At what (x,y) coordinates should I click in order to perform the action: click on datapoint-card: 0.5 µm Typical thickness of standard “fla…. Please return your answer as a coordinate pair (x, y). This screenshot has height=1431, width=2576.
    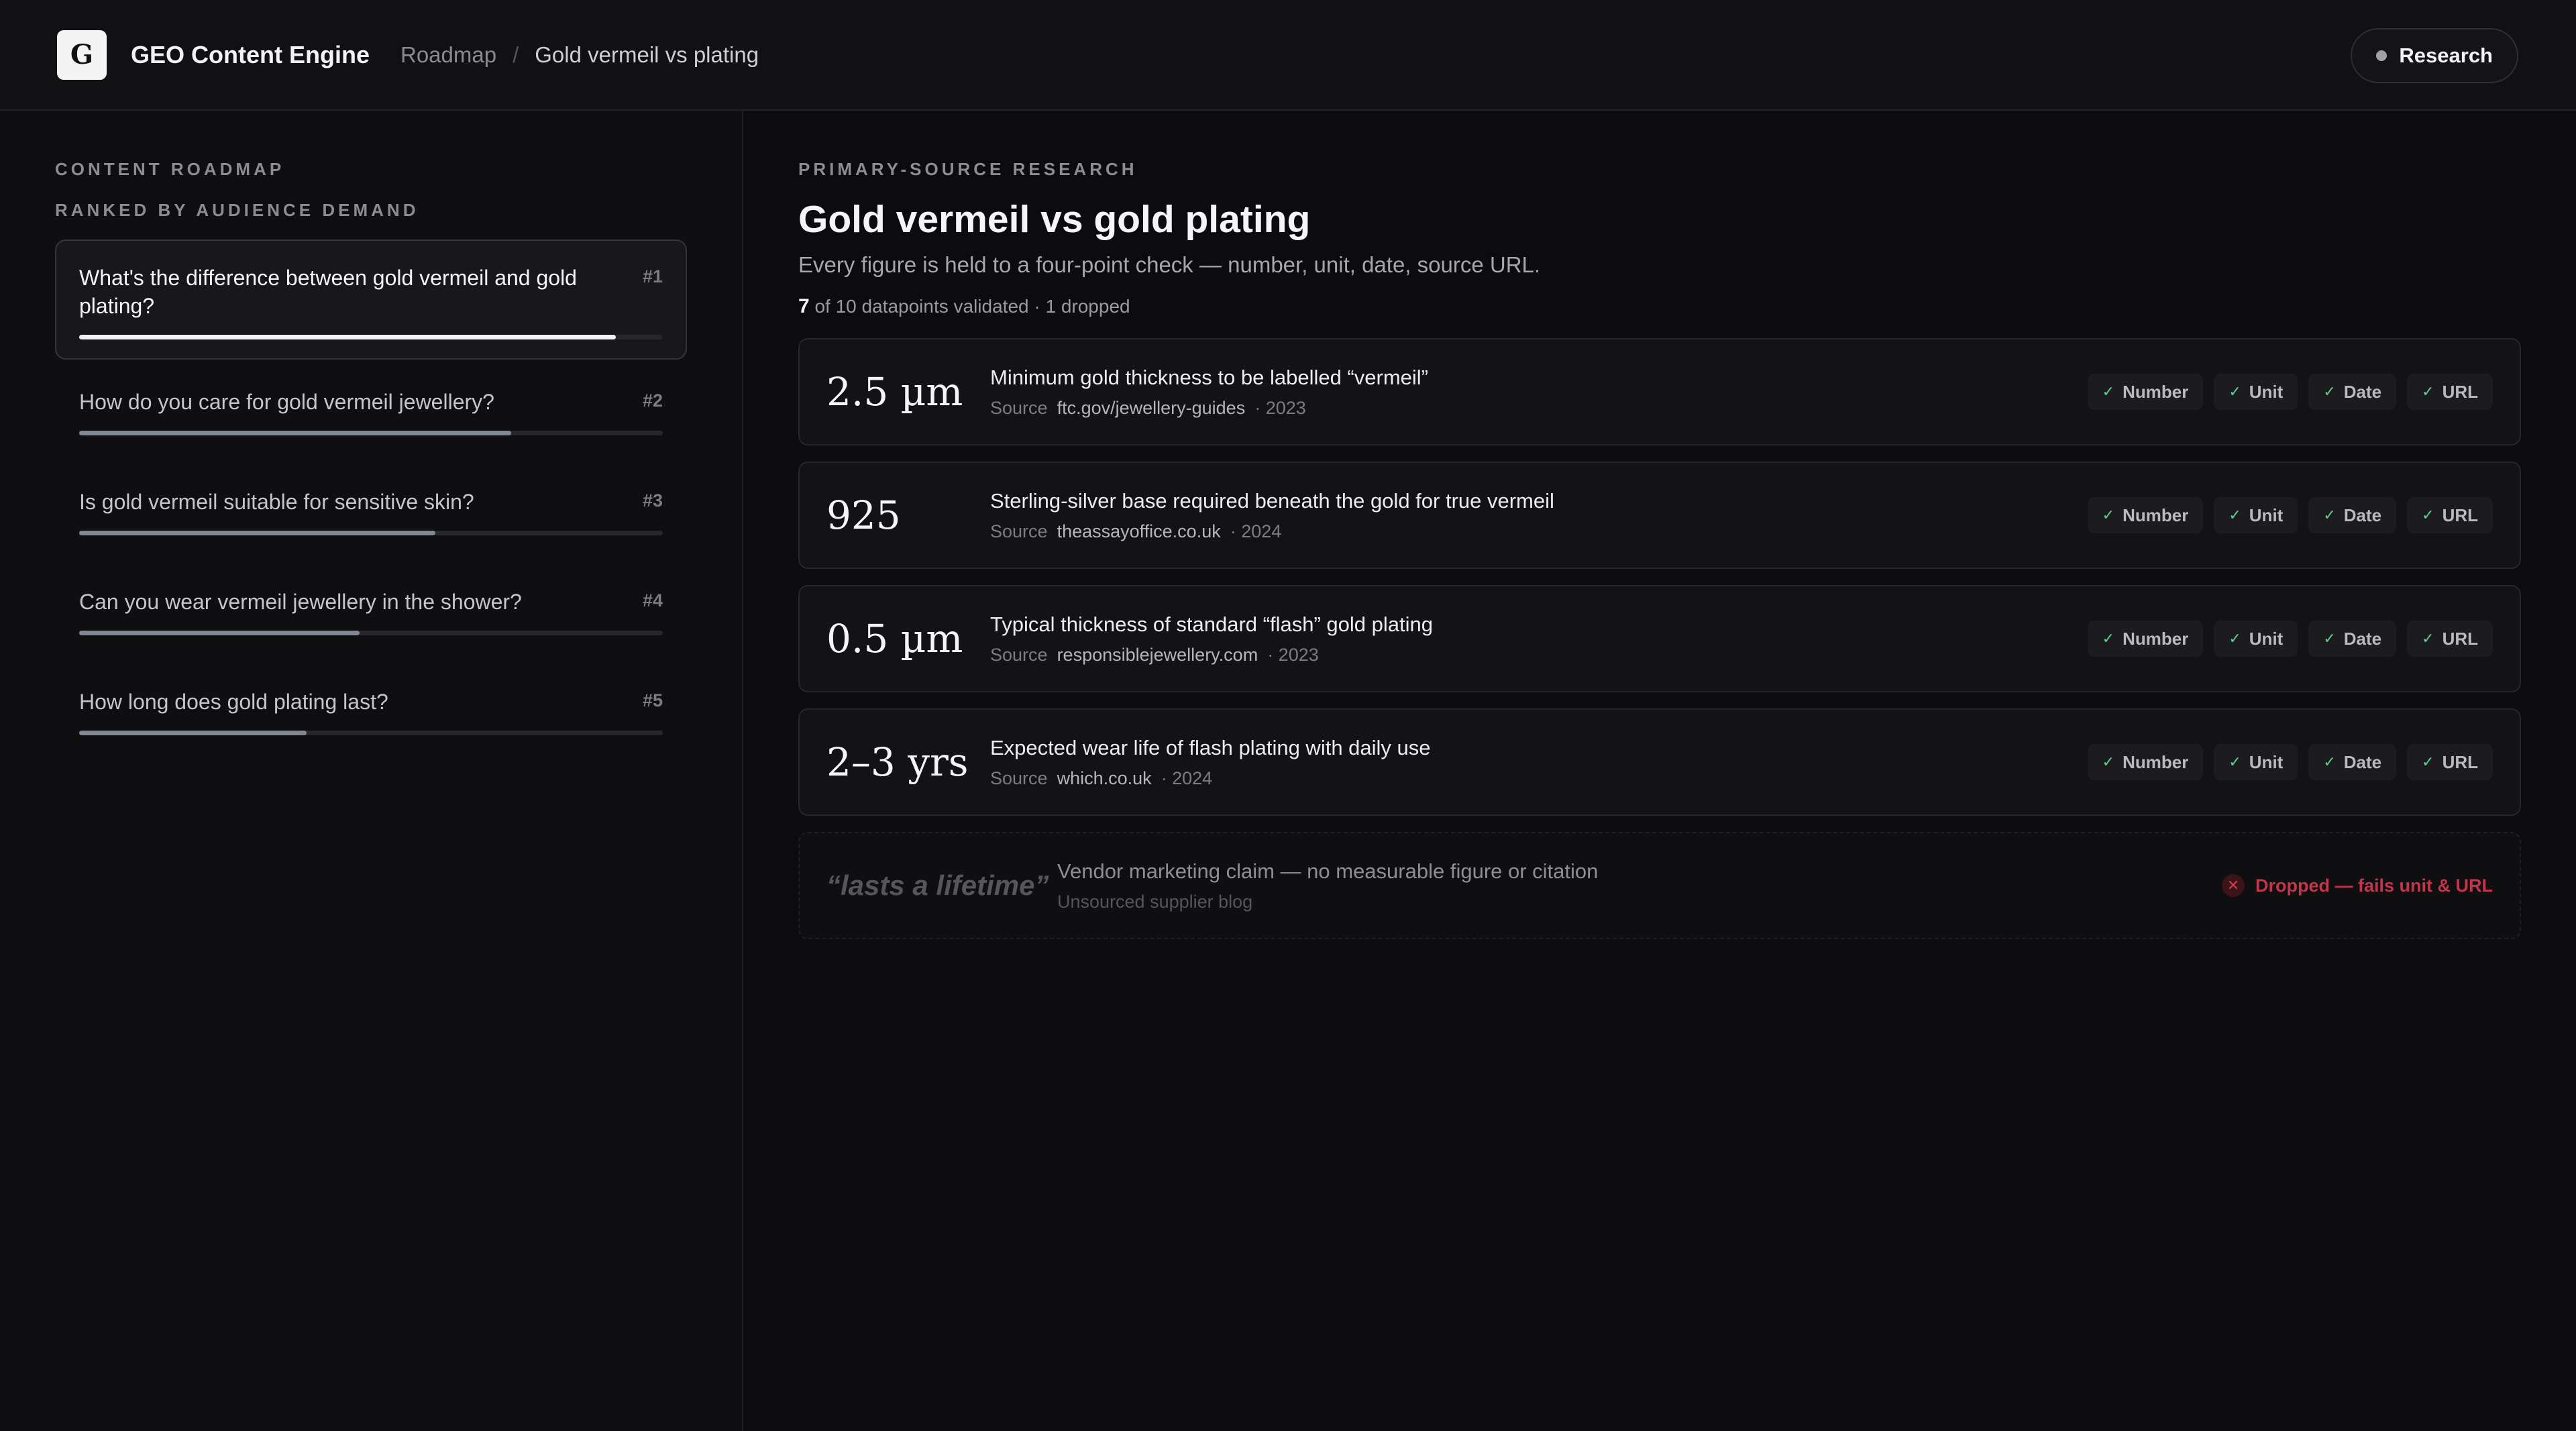
    Looking at the image, I should click on (1659, 638).